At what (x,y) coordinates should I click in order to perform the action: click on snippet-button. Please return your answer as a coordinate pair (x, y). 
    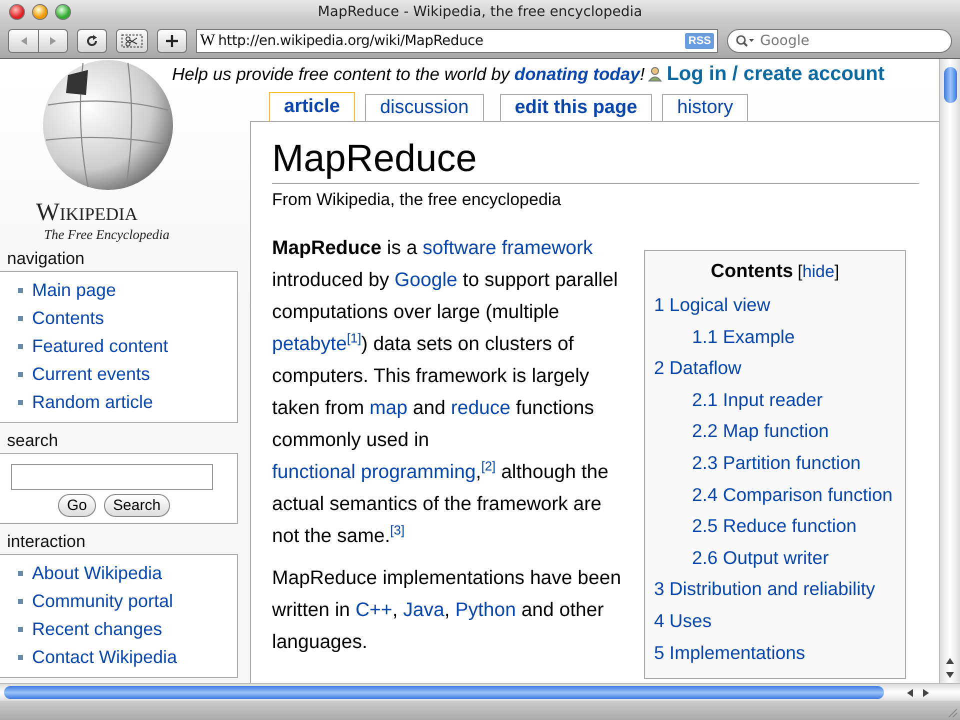
    Looking at the image, I should click on (132, 41).